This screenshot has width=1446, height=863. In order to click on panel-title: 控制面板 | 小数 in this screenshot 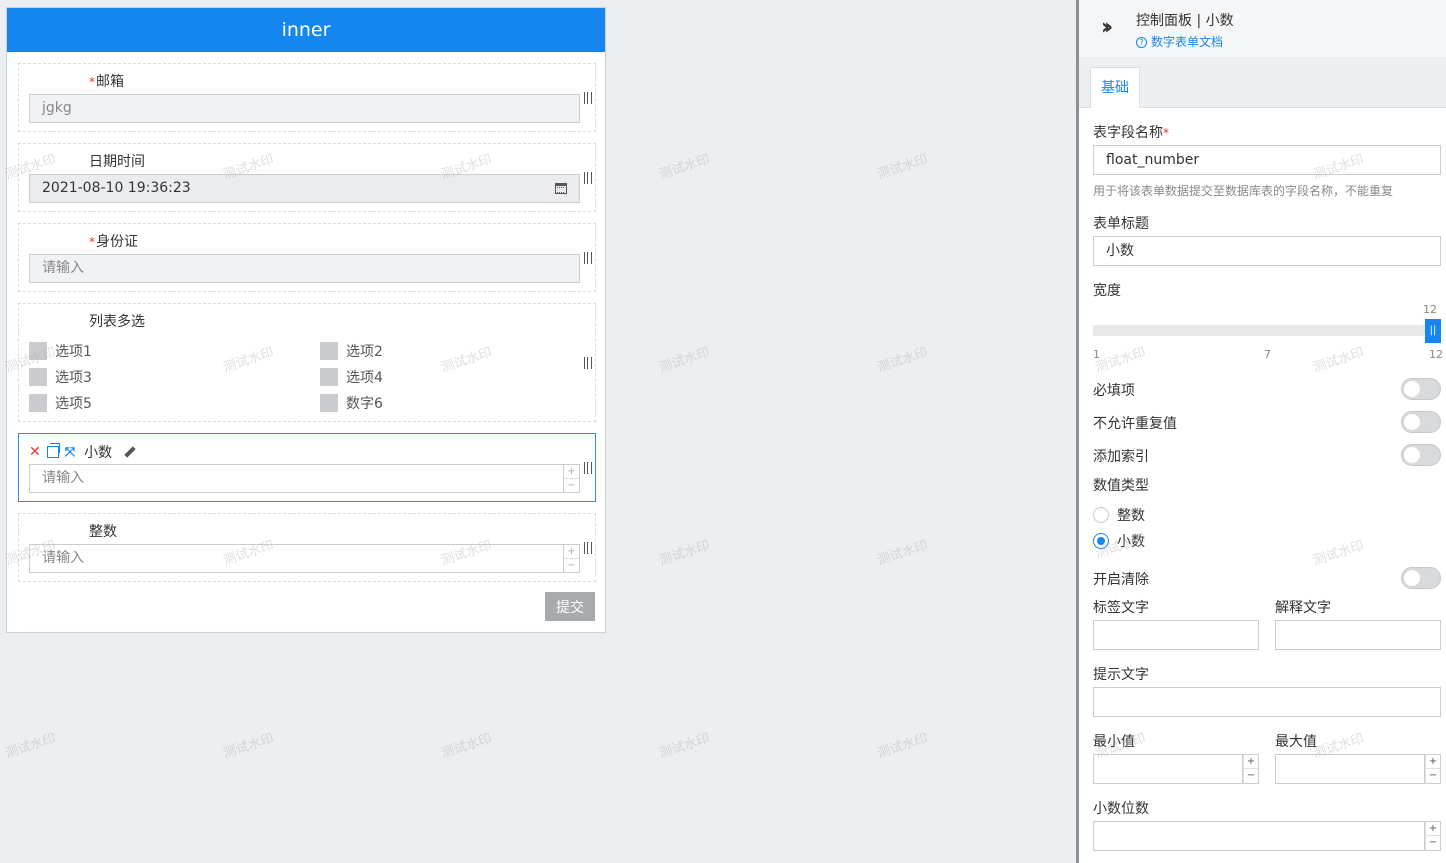, I will do `click(1185, 21)`.